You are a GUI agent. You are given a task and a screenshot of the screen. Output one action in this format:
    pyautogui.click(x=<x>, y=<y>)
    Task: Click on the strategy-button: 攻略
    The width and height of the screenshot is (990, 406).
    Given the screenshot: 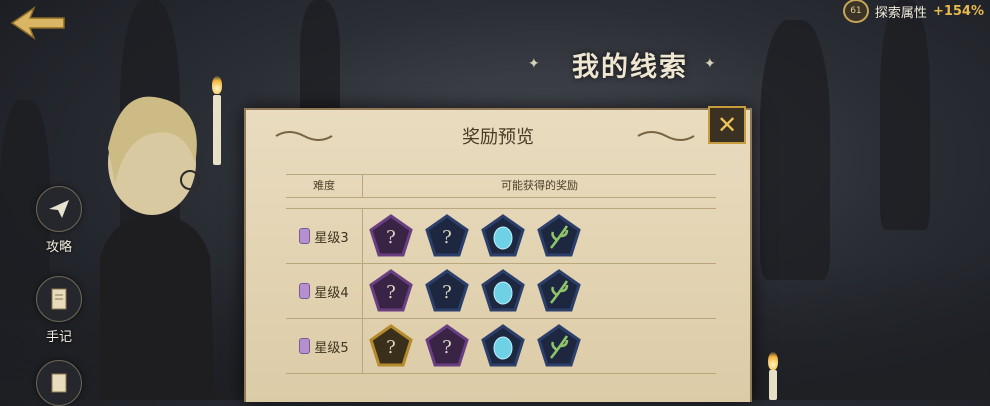 What is the action you would take?
    pyautogui.click(x=59, y=220)
    